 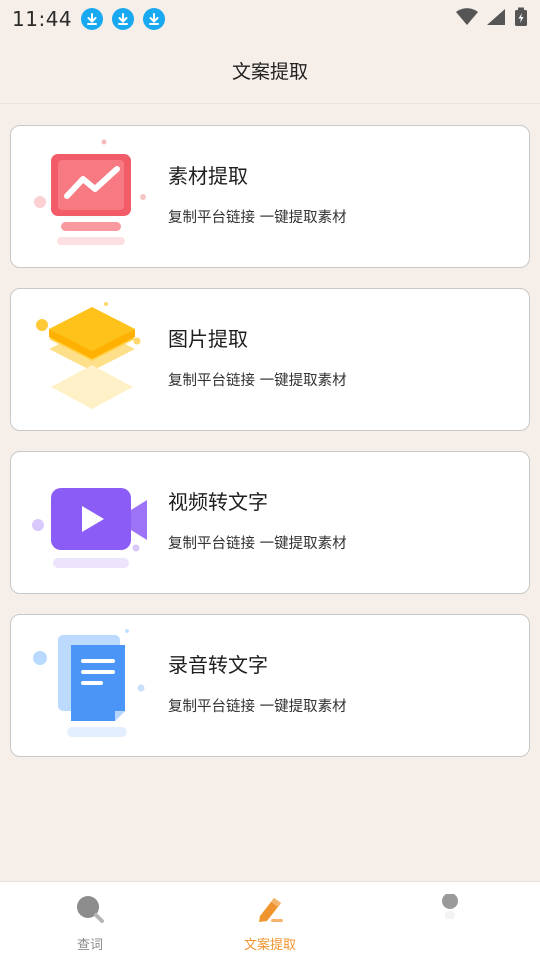 What do you see at coordinates (269, 945) in the screenshot?
I see `nav-label: 文案提取` at bounding box center [269, 945].